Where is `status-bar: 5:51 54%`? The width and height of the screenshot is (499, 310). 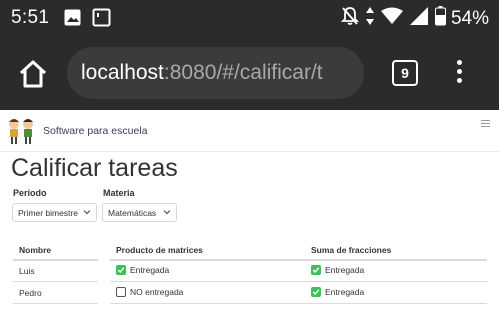
status-bar: 5:51 54% is located at coordinates (249, 18).